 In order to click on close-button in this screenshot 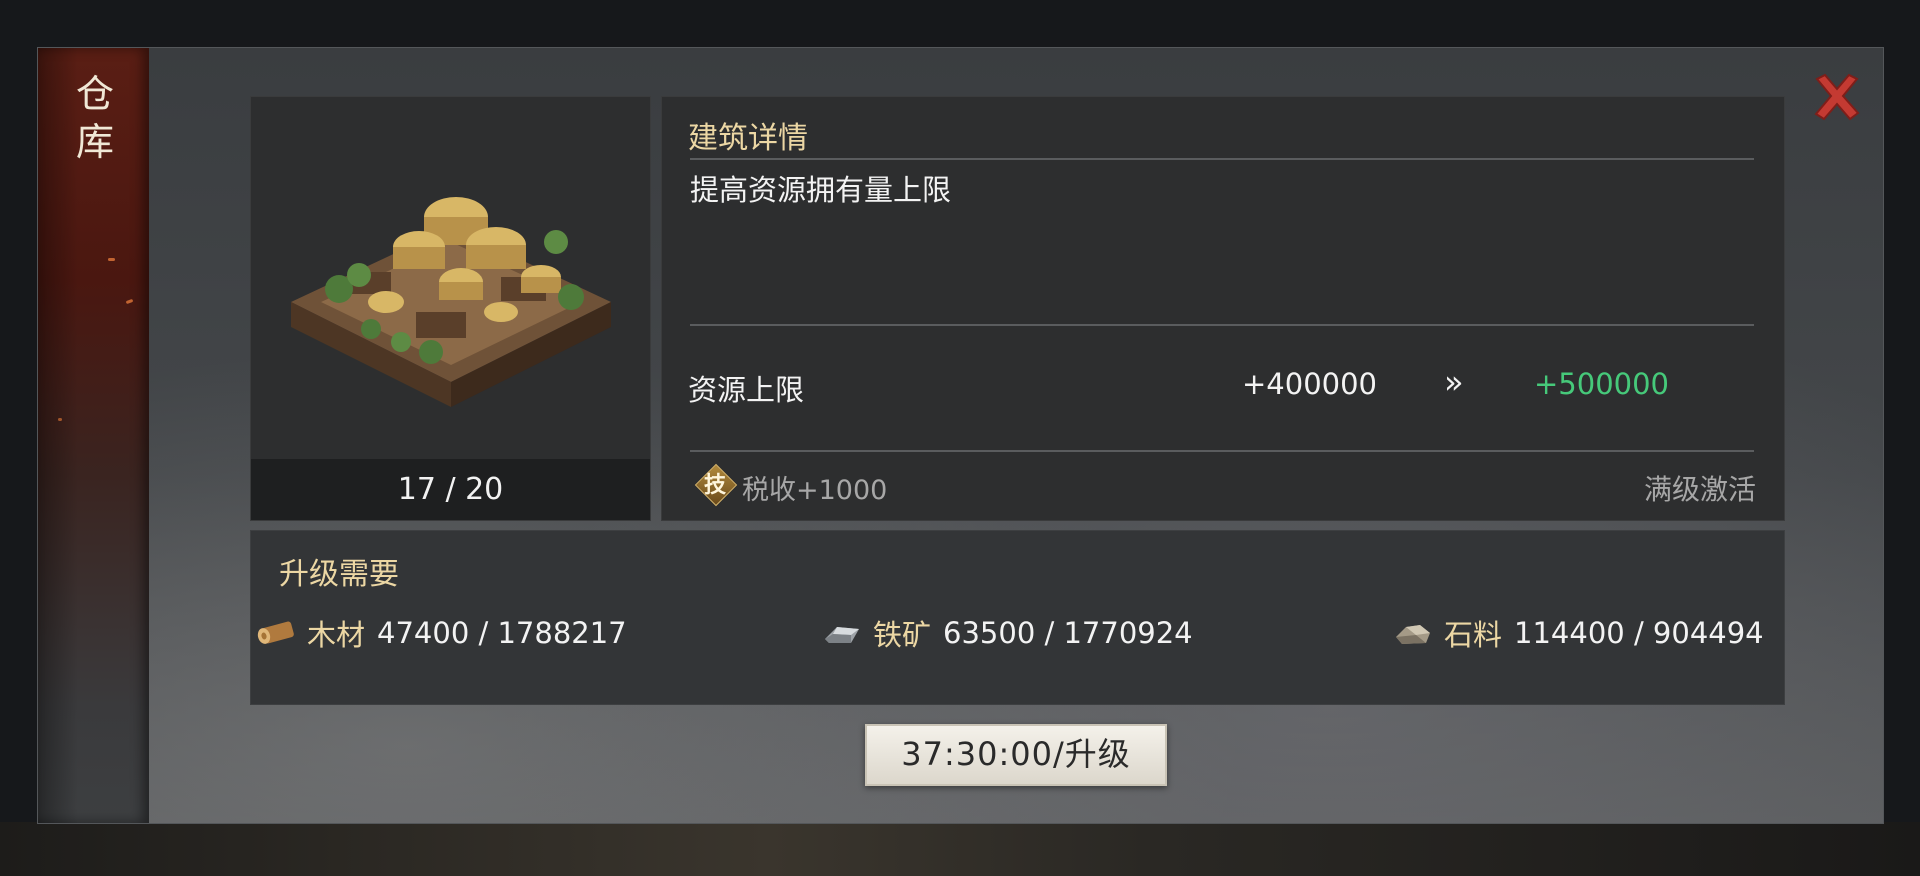, I will do `click(1837, 97)`.